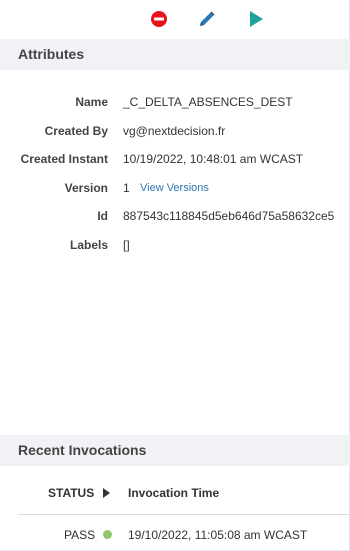 The image size is (350, 551). I want to click on invocation-time-column-header: Invocation Time, so click(173, 493).